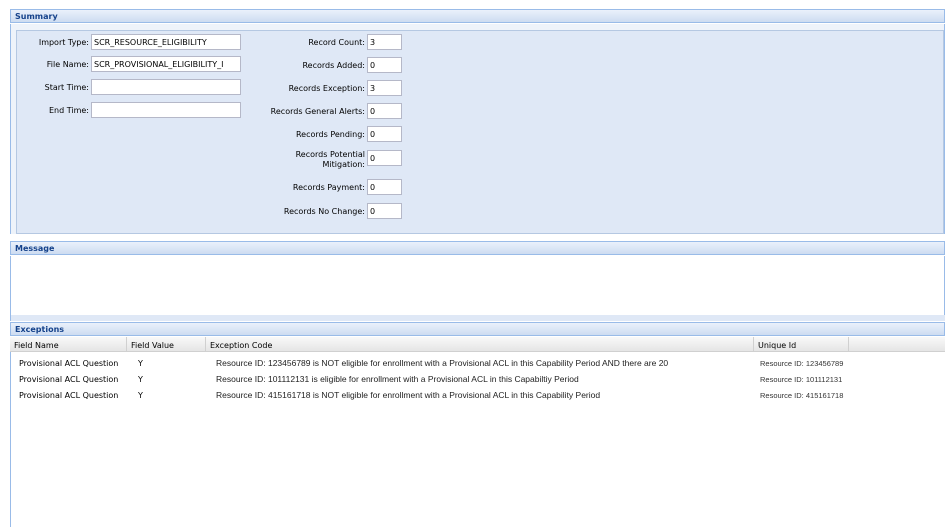  Describe the element at coordinates (326, 88) in the screenshot. I see `records-exception-label: Records Exception:` at that location.